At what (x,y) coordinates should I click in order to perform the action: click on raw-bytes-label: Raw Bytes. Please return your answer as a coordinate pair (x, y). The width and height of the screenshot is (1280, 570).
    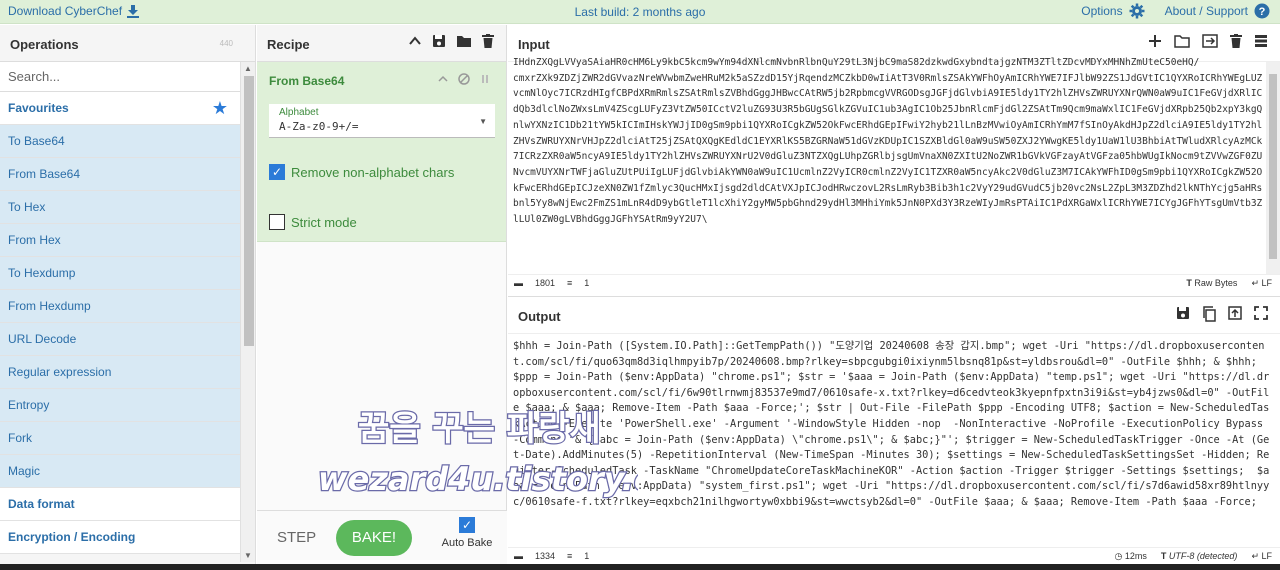
    Looking at the image, I should click on (1215, 283).